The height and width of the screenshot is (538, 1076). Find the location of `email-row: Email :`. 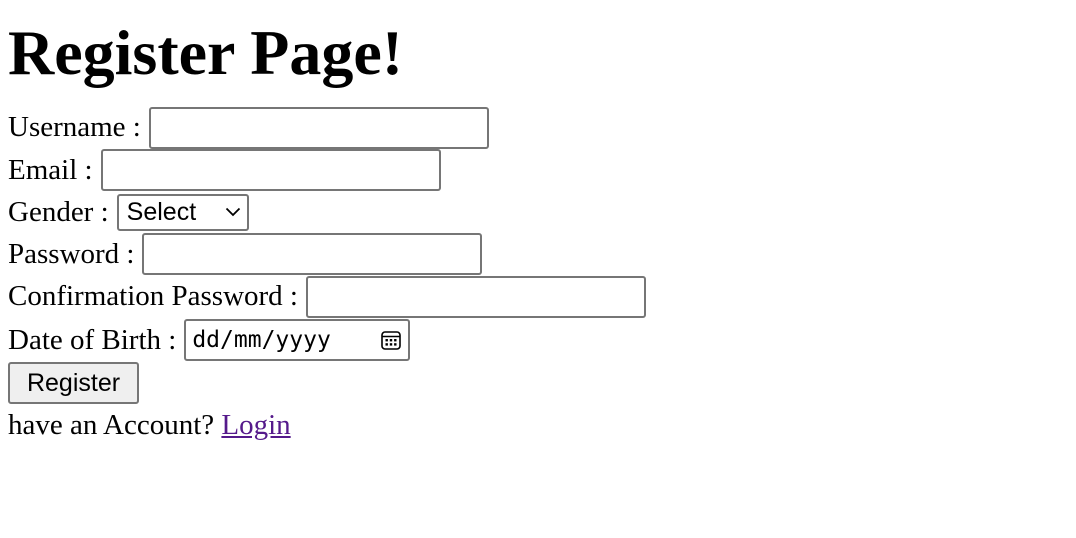

email-row: Email : is located at coordinates (327, 170).